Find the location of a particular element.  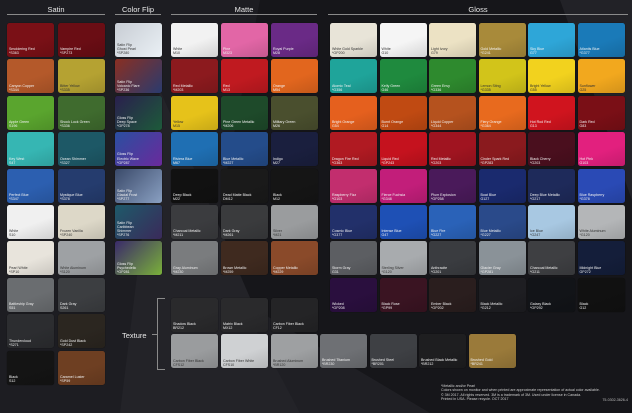

color-swatch: Fiery Orange *G364 is located at coordinates (502, 112).